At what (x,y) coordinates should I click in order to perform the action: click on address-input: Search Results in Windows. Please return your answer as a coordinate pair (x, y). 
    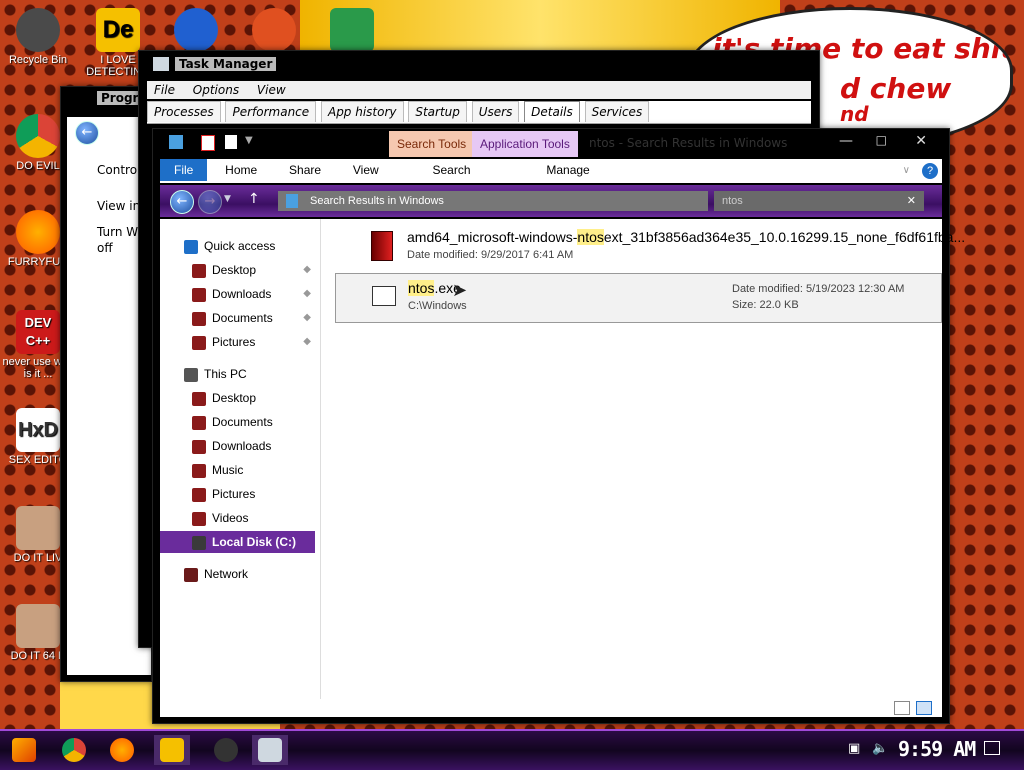
    Looking at the image, I should click on (493, 201).